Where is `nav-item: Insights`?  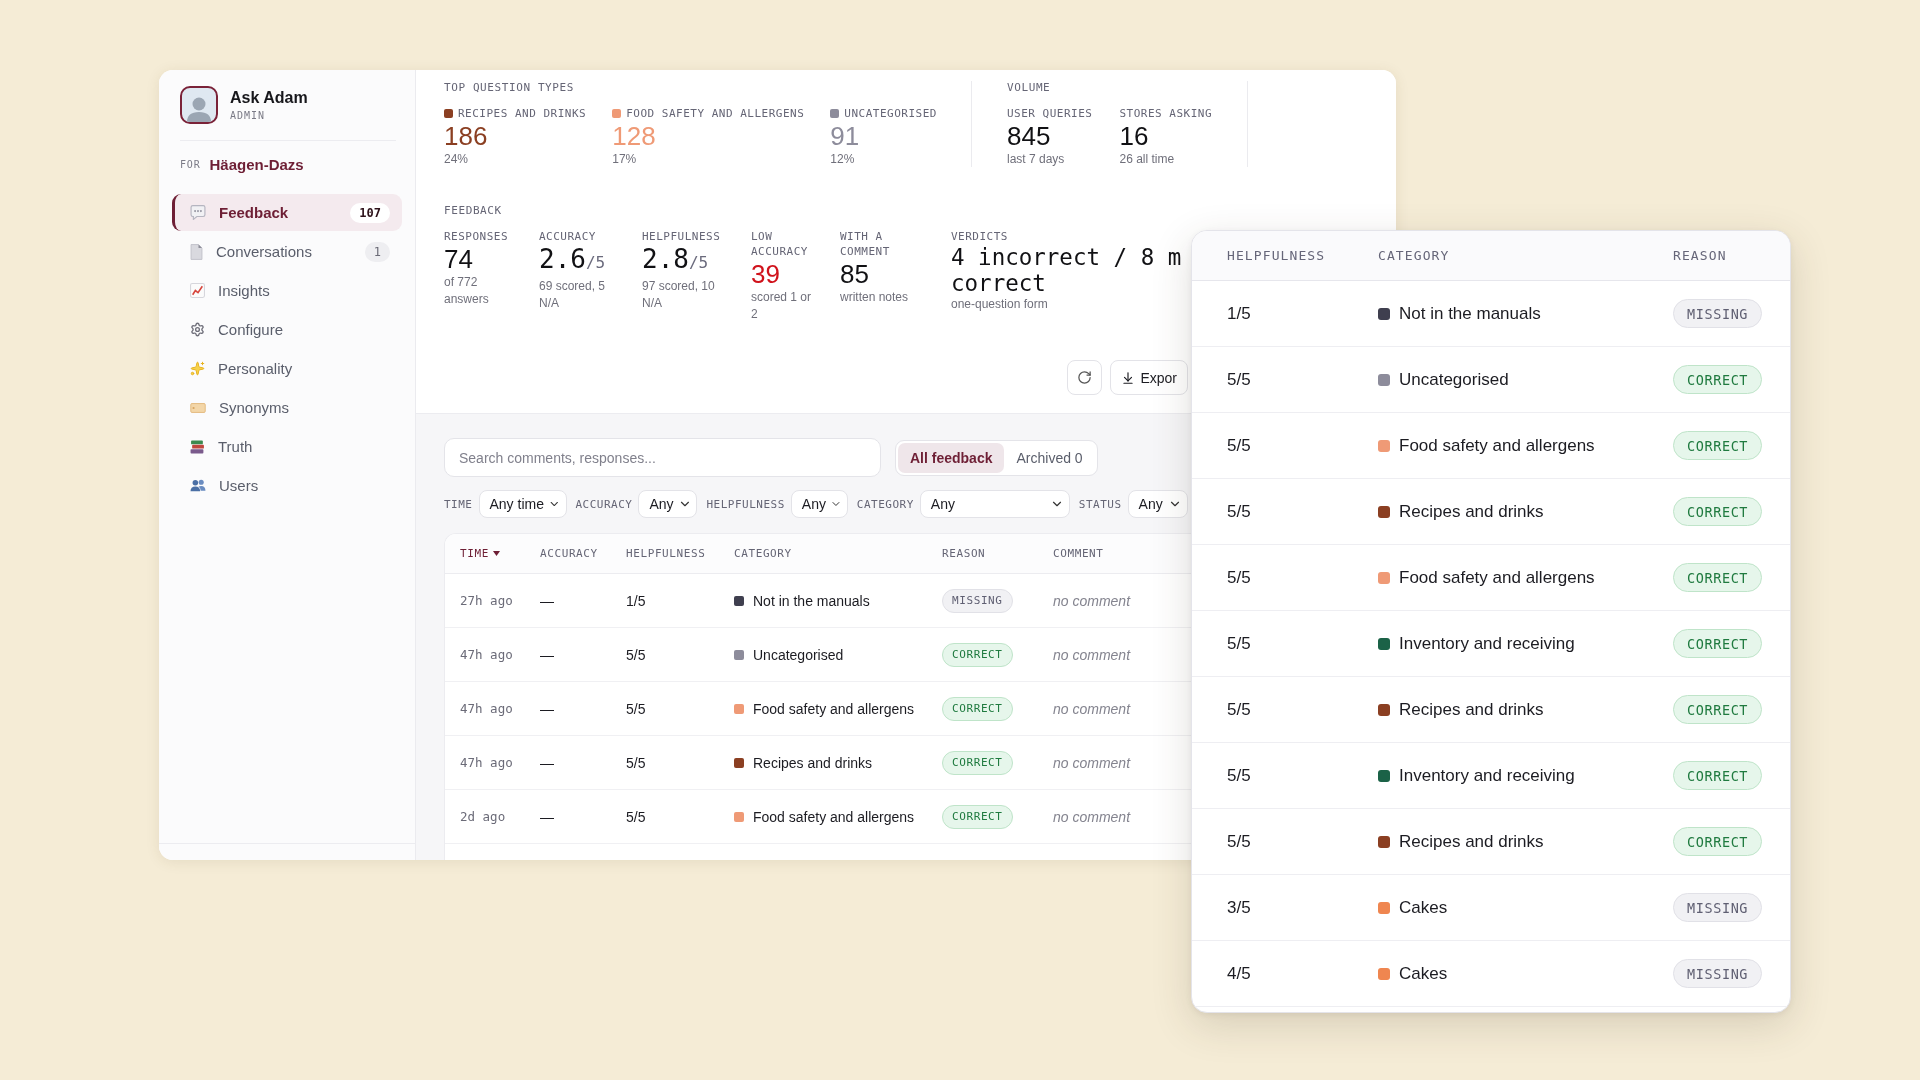 nav-item: Insights is located at coordinates (287, 290).